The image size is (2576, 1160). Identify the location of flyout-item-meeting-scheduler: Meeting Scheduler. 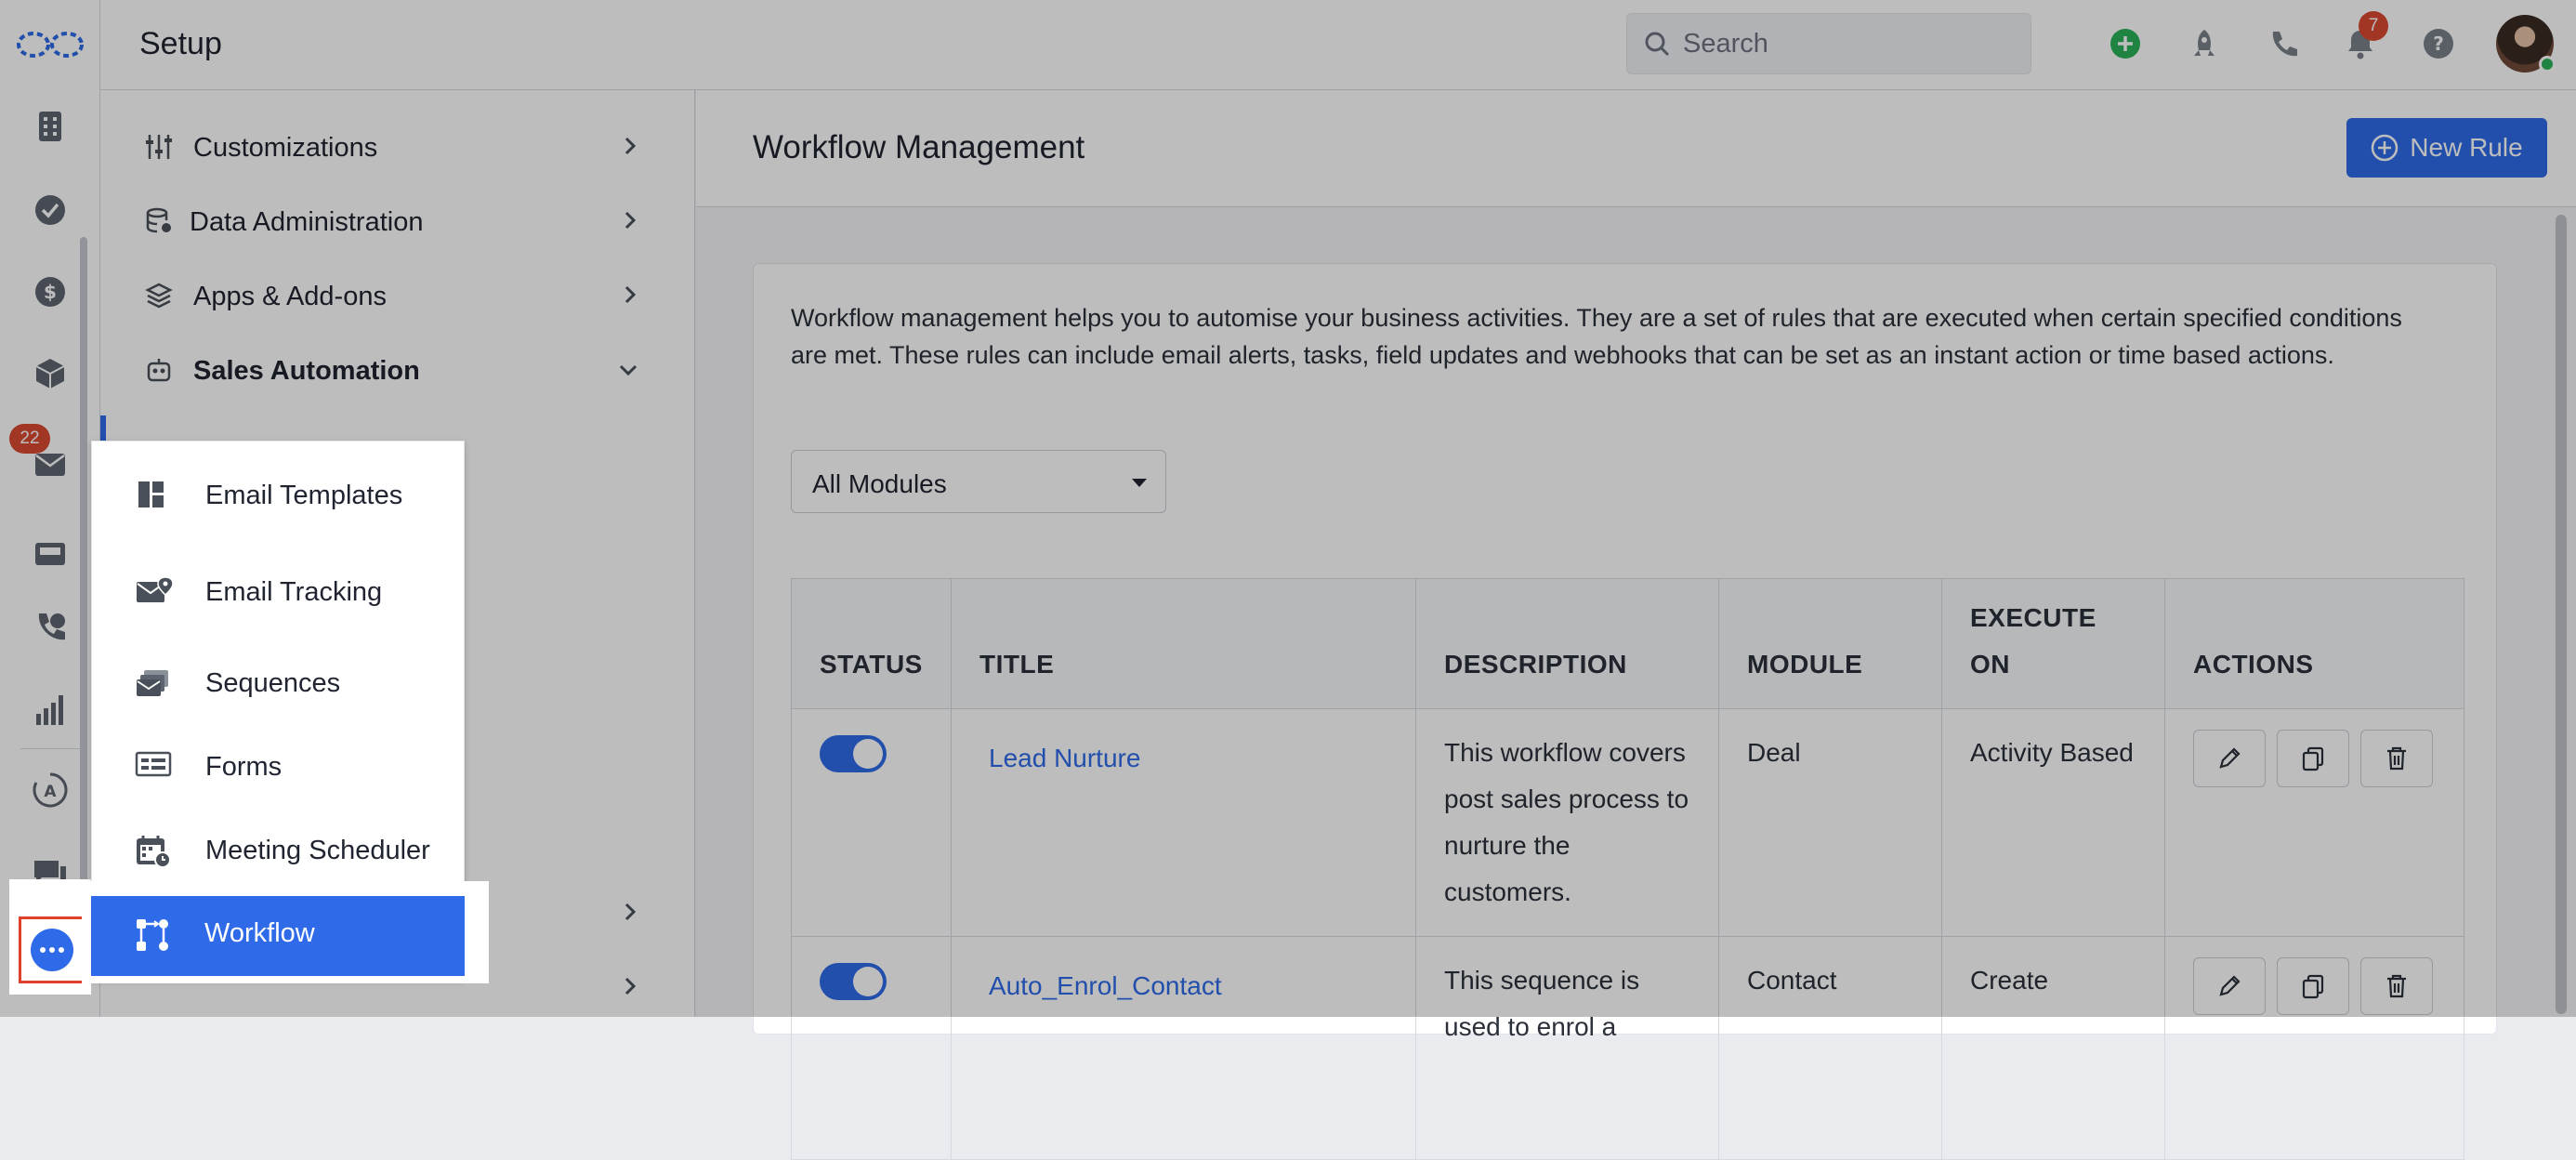
(279, 849).